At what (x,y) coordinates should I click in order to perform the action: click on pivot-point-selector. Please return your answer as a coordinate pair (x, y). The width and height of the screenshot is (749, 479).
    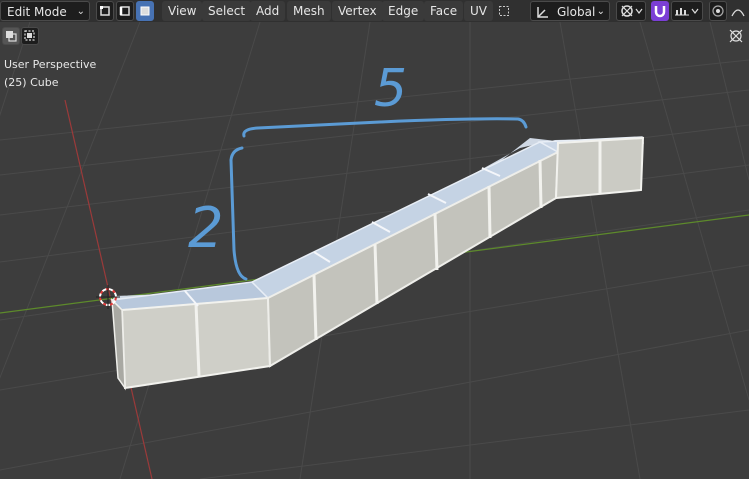
    Looking at the image, I should click on (631, 11).